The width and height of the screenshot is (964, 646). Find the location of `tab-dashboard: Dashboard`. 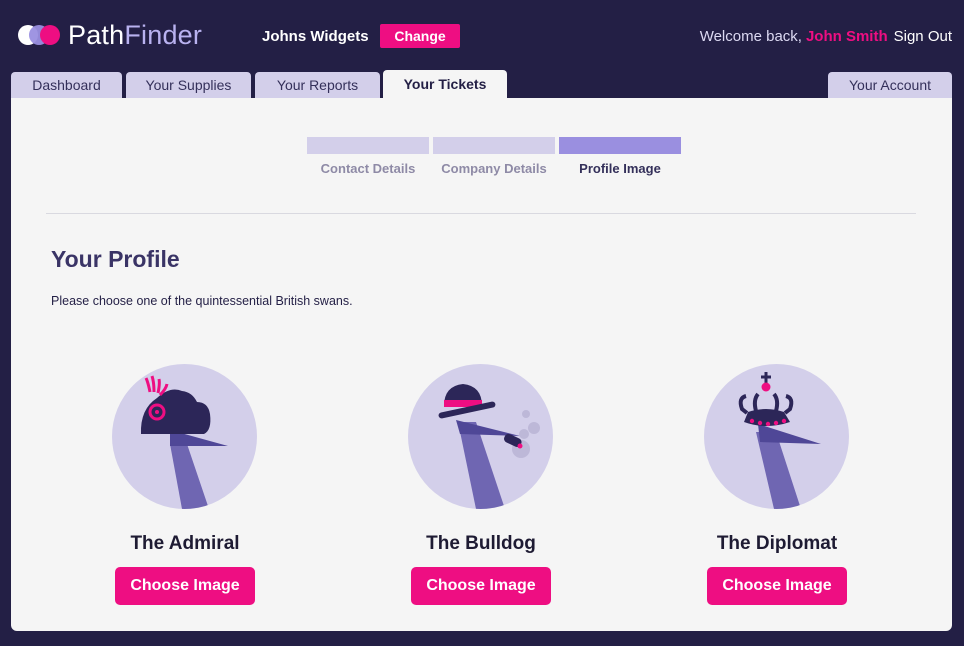

tab-dashboard: Dashboard is located at coordinates (66, 85).